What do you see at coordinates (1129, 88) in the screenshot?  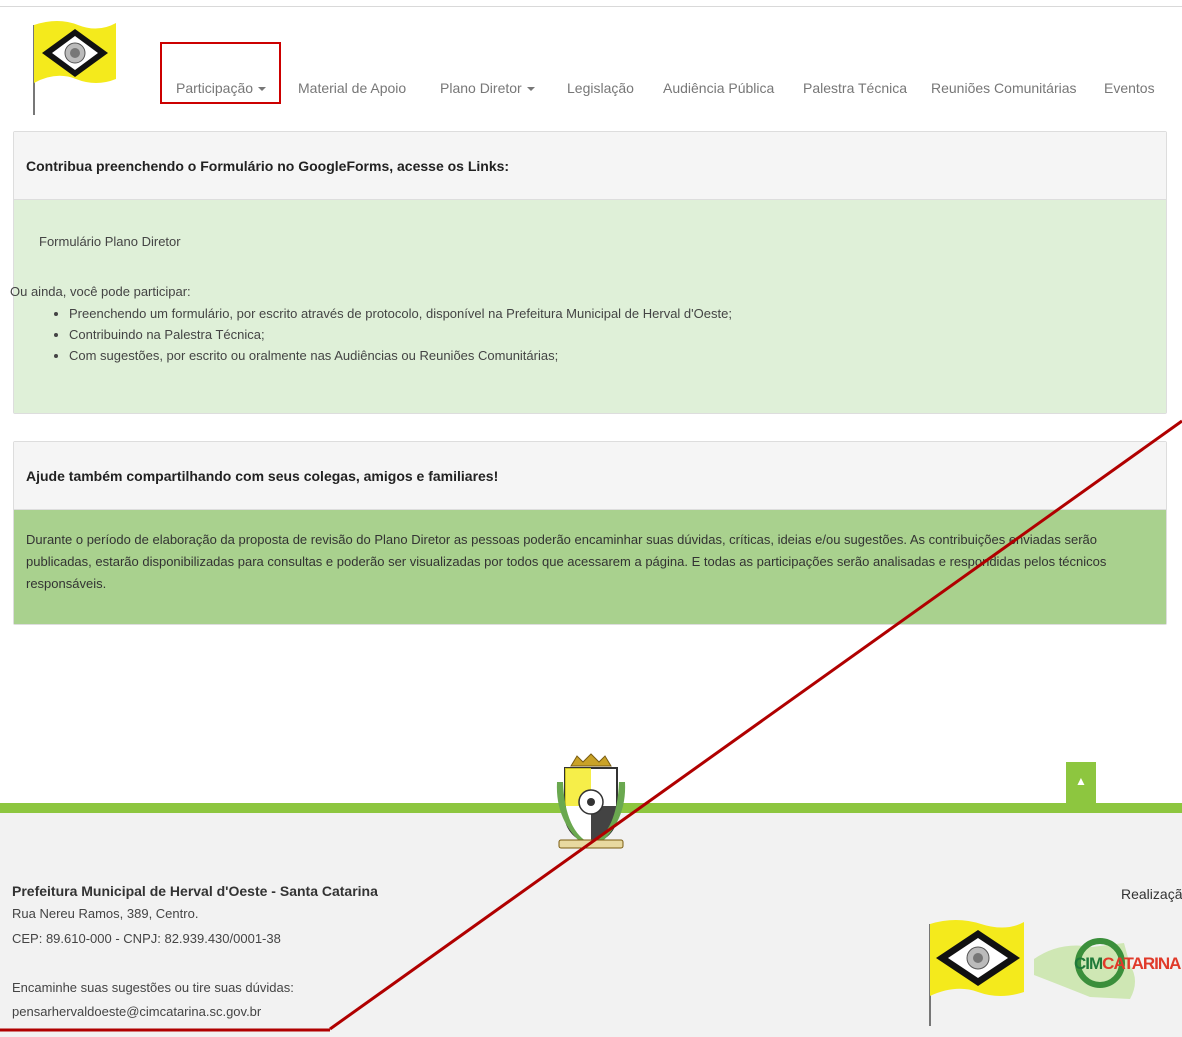 I see `nav-eventos: Eventos` at bounding box center [1129, 88].